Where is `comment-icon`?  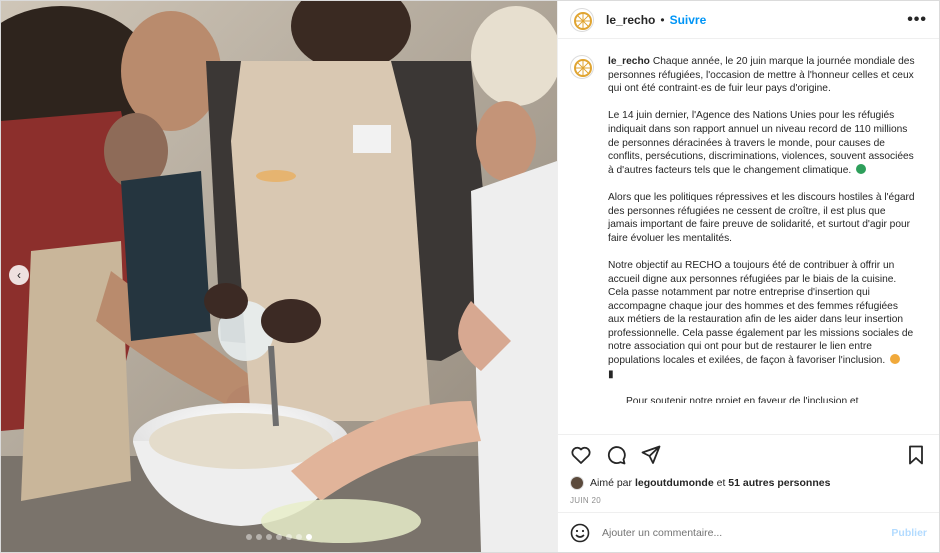 comment-icon is located at coordinates (616, 454).